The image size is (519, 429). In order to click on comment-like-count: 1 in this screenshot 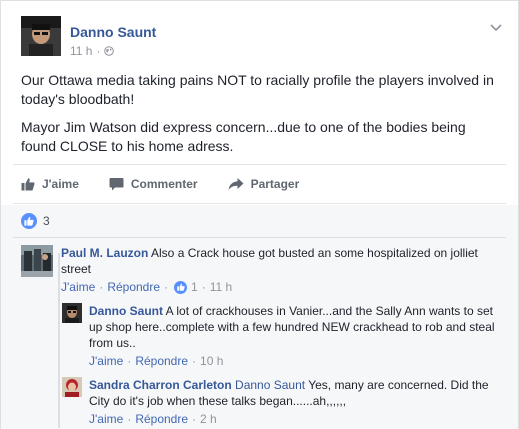, I will do `click(194, 287)`.